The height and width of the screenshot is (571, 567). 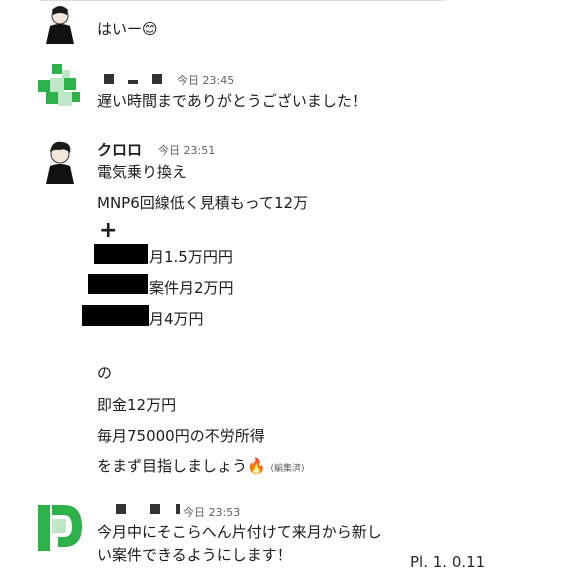 I want to click on message-line: 案件月2万円, so click(x=191, y=288).